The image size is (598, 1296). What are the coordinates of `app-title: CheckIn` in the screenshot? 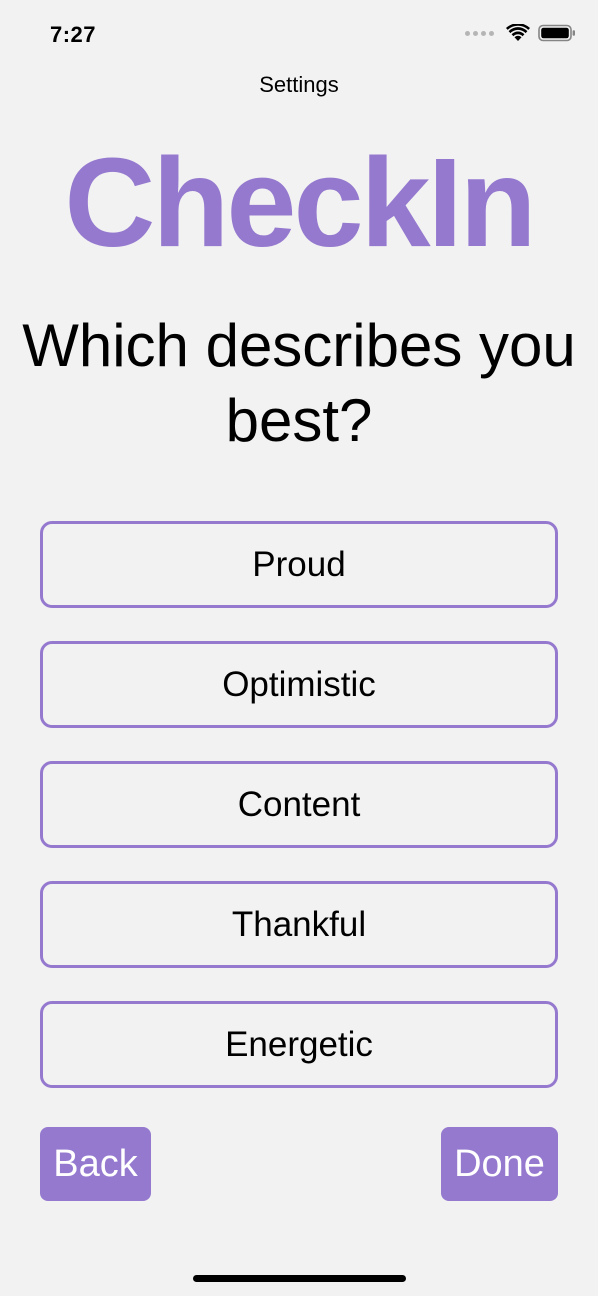 It's located at (300, 202).